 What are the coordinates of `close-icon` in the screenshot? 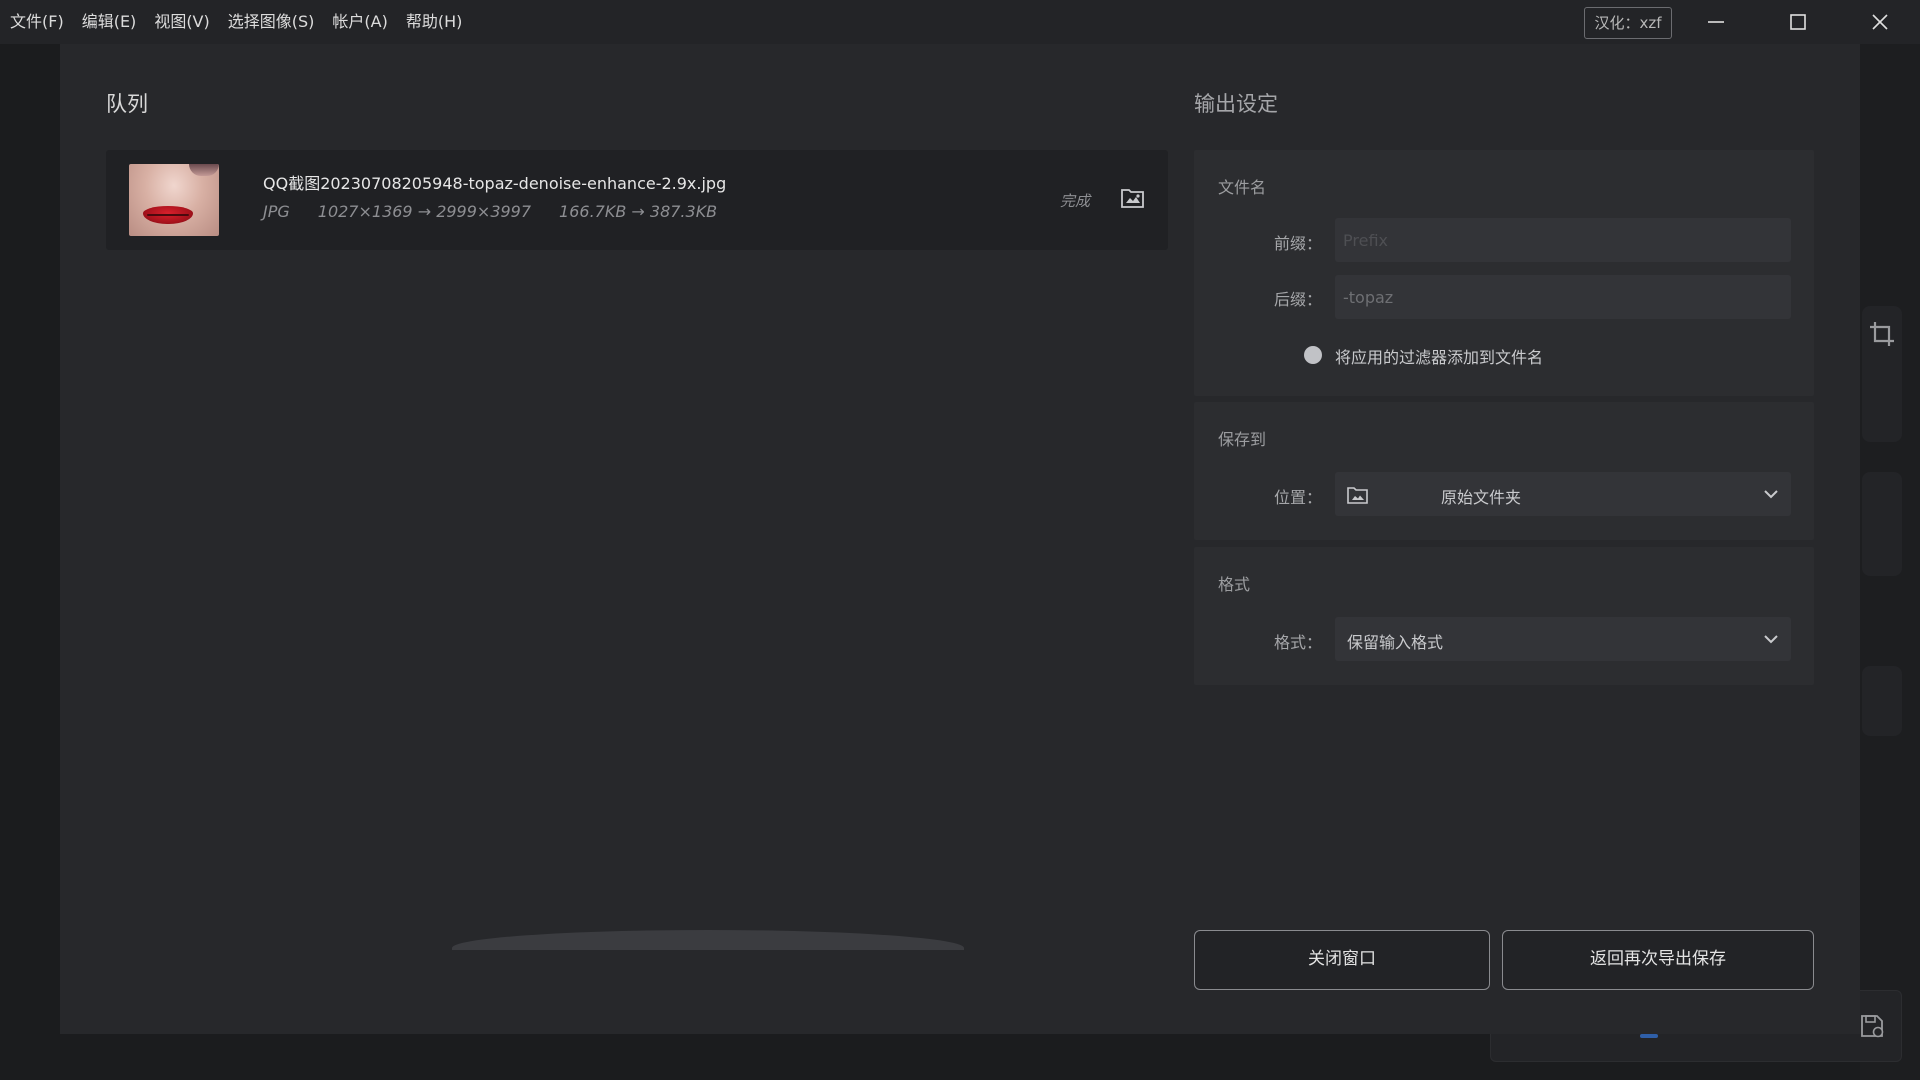 It's located at (1880, 22).